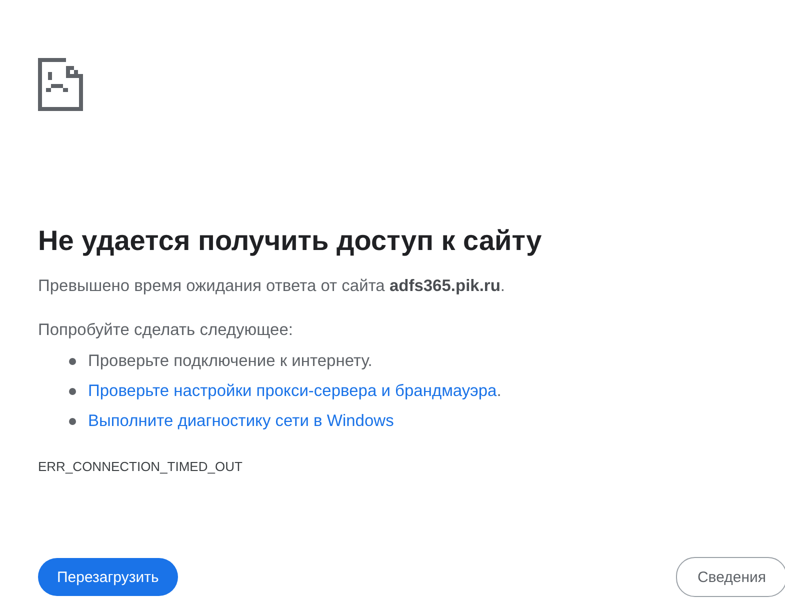  What do you see at coordinates (230, 361) in the screenshot?
I see `suggestion-text: Проверьте подключение к интернету.` at bounding box center [230, 361].